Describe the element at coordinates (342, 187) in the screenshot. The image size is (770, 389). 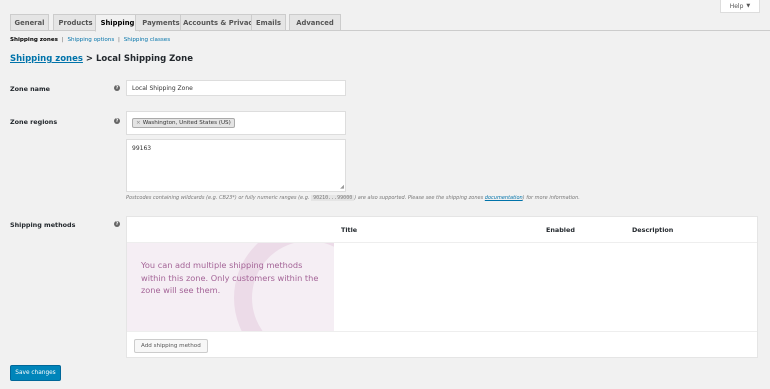
I see `resize-handle-icon: ◢` at that location.